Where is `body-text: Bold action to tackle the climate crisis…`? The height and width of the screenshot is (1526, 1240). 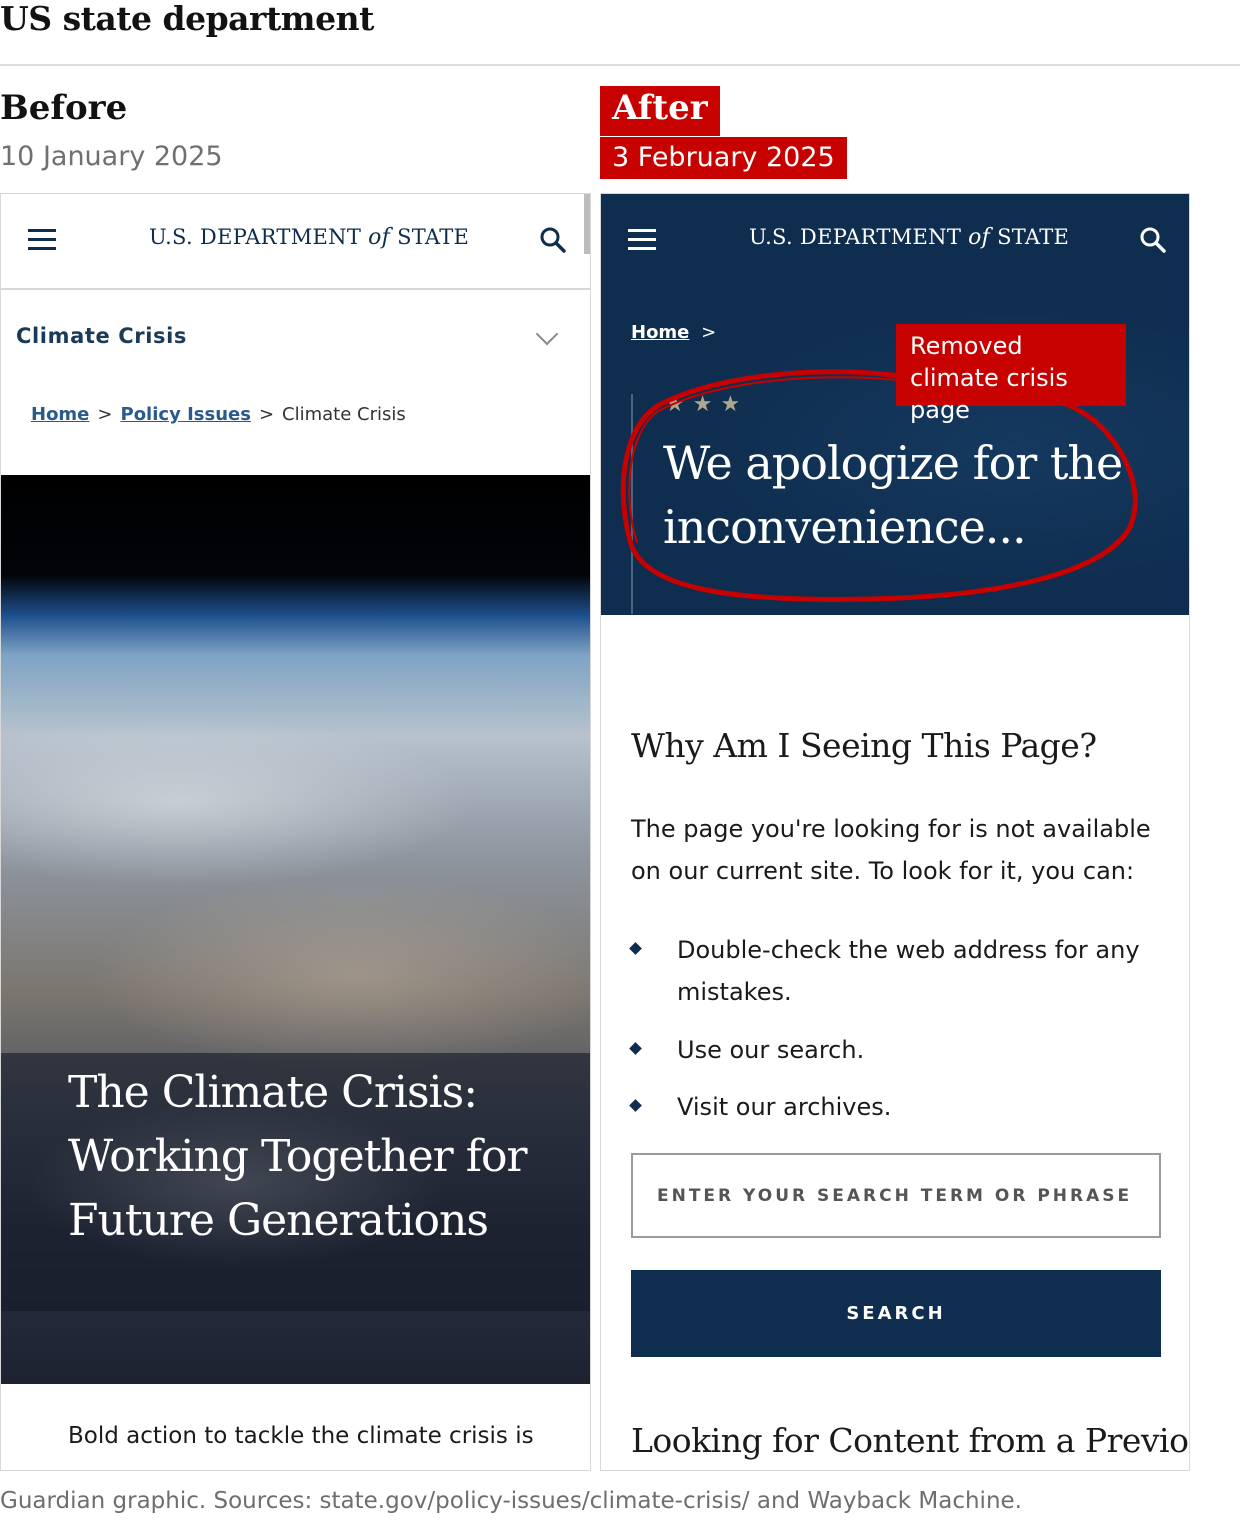 body-text: Bold action to tackle the climate crisis… is located at coordinates (301, 1436).